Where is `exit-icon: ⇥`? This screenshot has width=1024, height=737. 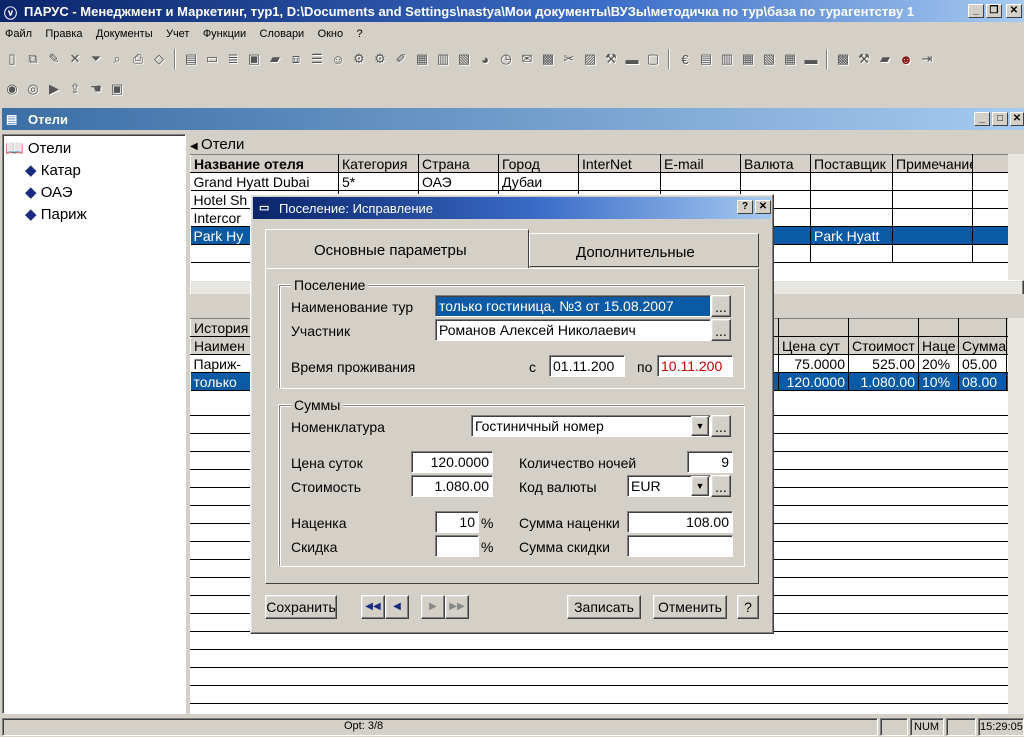 exit-icon: ⇥ is located at coordinates (927, 59).